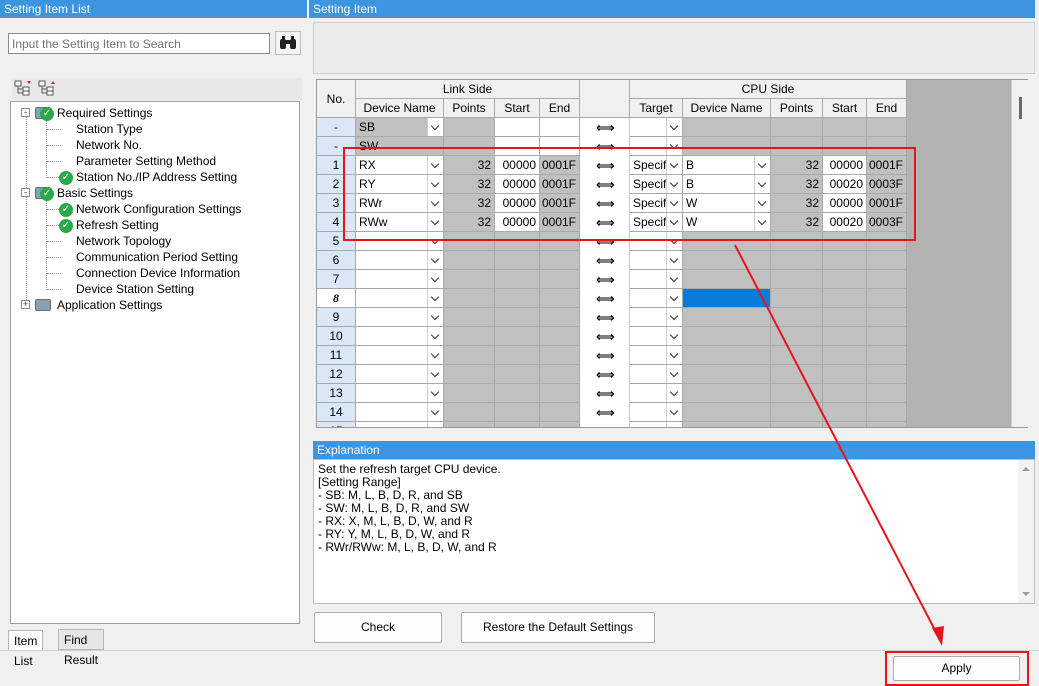 The height and width of the screenshot is (686, 1039). Describe the element at coordinates (26, 649) in the screenshot. I see `tab-item-list: Item List` at that location.